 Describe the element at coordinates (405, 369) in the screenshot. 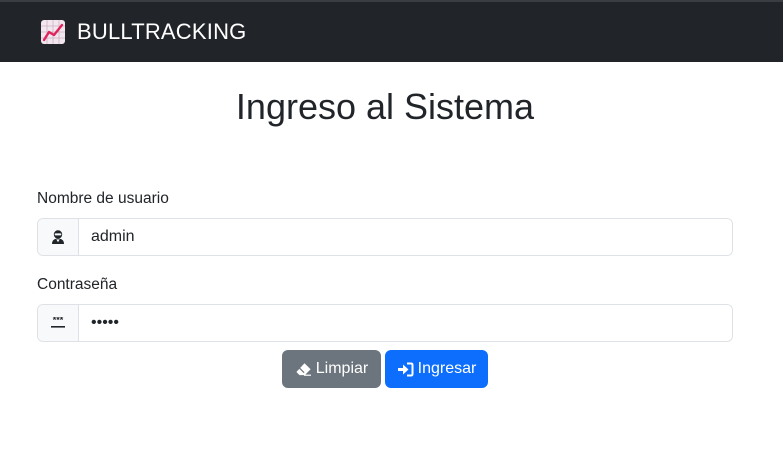

I see `sign-in-icon` at that location.